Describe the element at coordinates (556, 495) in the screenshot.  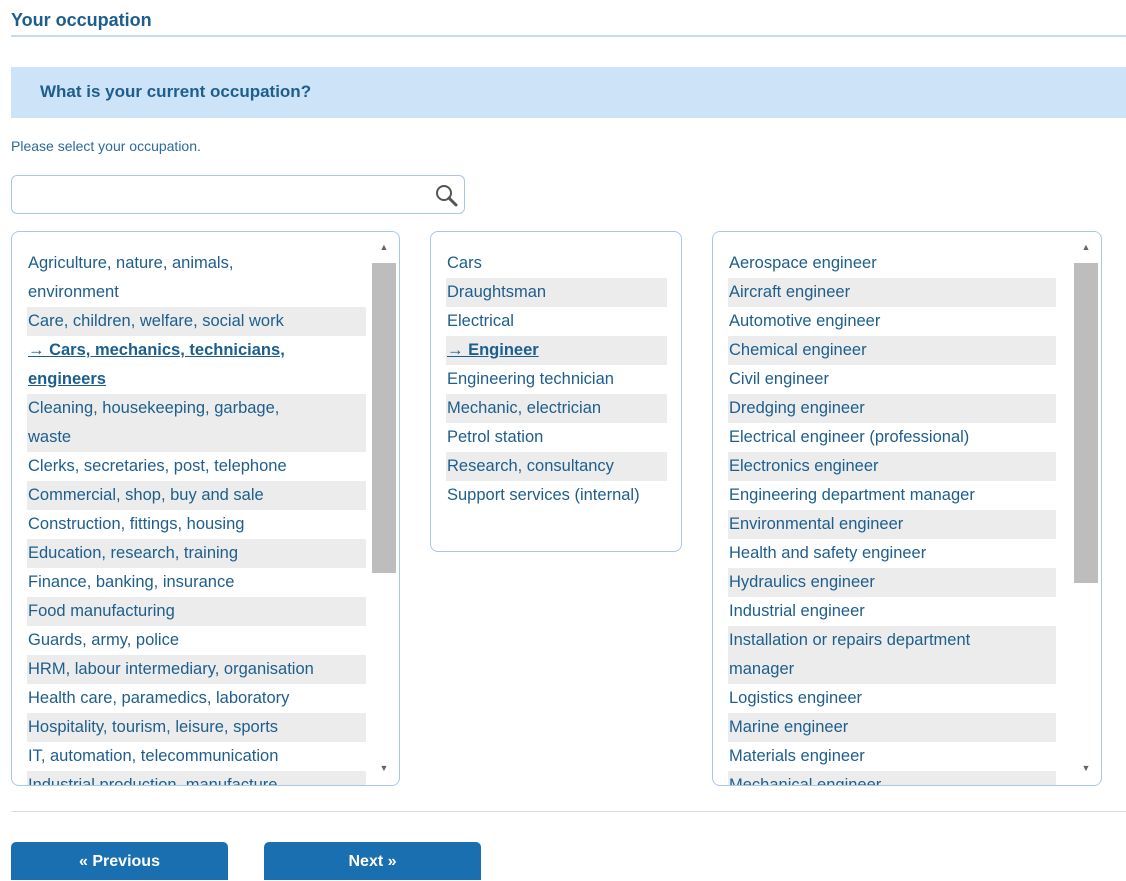
I see `list-item: Support services (internal)` at that location.